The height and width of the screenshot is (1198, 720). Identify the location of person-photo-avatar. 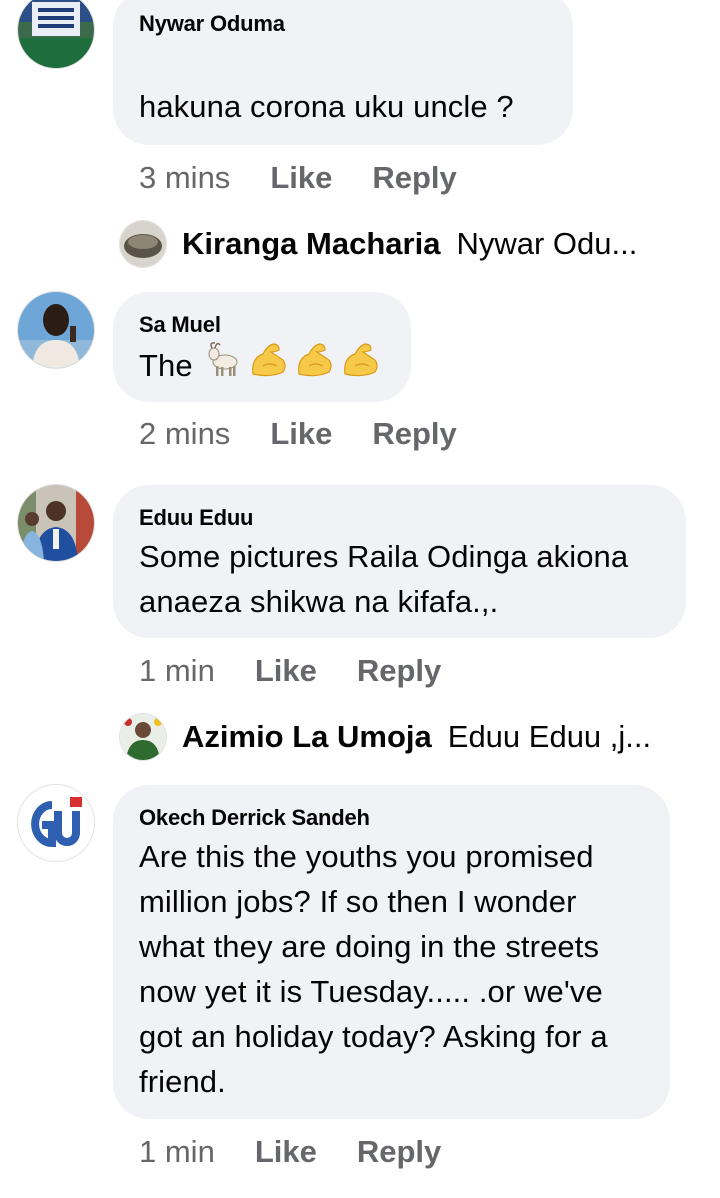
(56, 330).